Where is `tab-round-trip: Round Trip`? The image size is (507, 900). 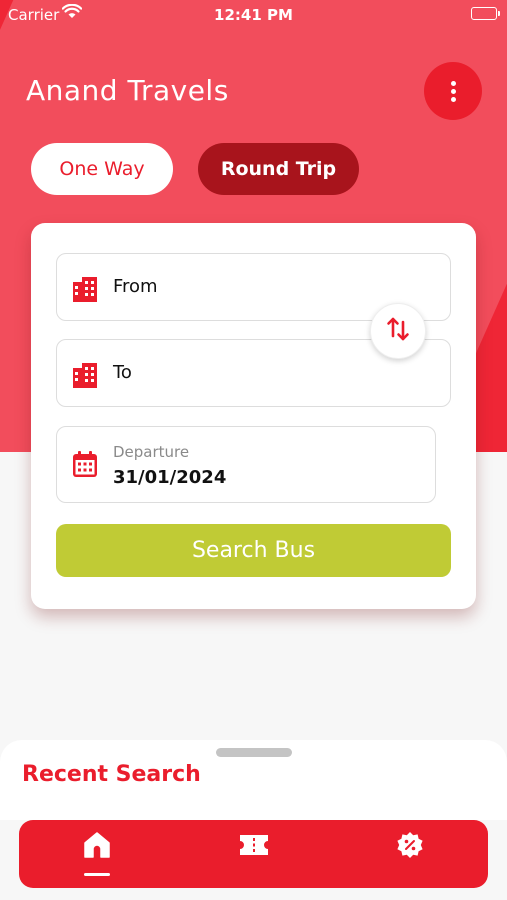
tab-round-trip: Round Trip is located at coordinates (278, 169).